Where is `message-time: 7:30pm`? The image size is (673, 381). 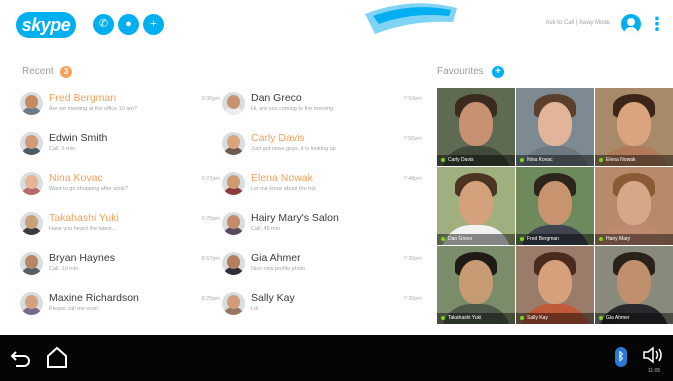 message-time: 7:30pm is located at coordinates (412, 299).